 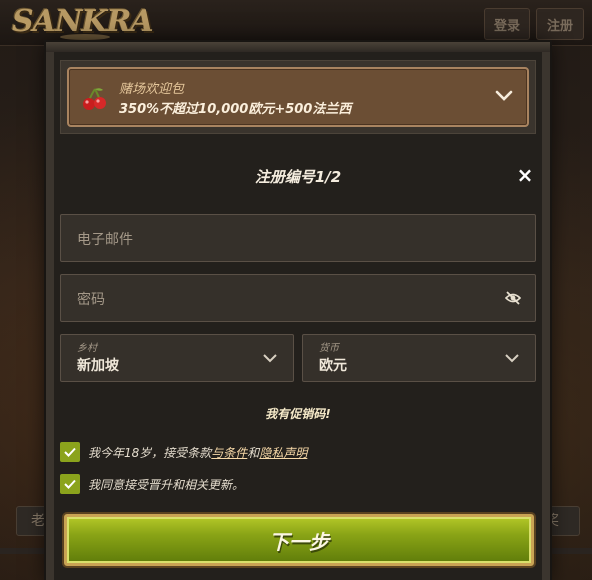 I want to click on password-field: 密码, so click(x=298, y=298).